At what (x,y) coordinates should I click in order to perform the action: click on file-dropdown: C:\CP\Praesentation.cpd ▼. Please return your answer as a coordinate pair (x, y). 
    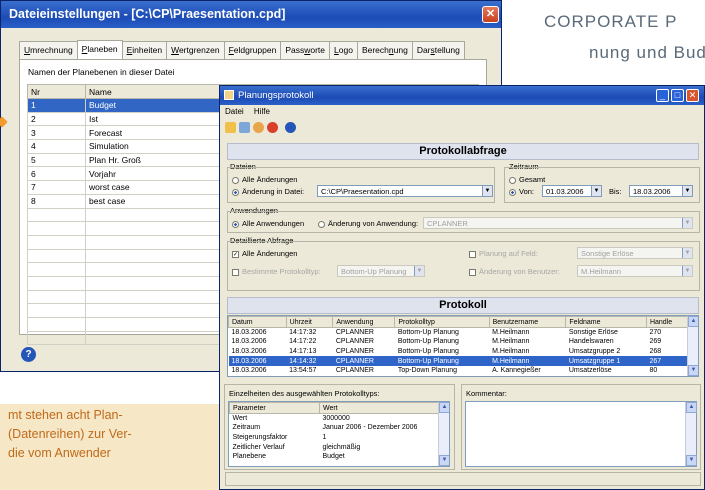
    Looking at the image, I should click on (405, 191).